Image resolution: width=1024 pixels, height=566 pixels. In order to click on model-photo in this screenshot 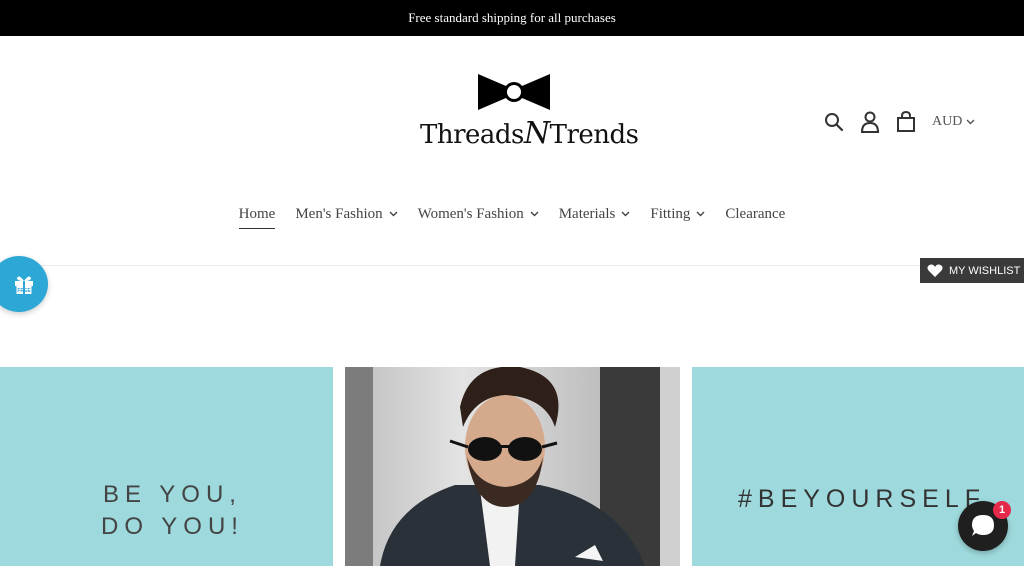, I will do `click(512, 466)`.